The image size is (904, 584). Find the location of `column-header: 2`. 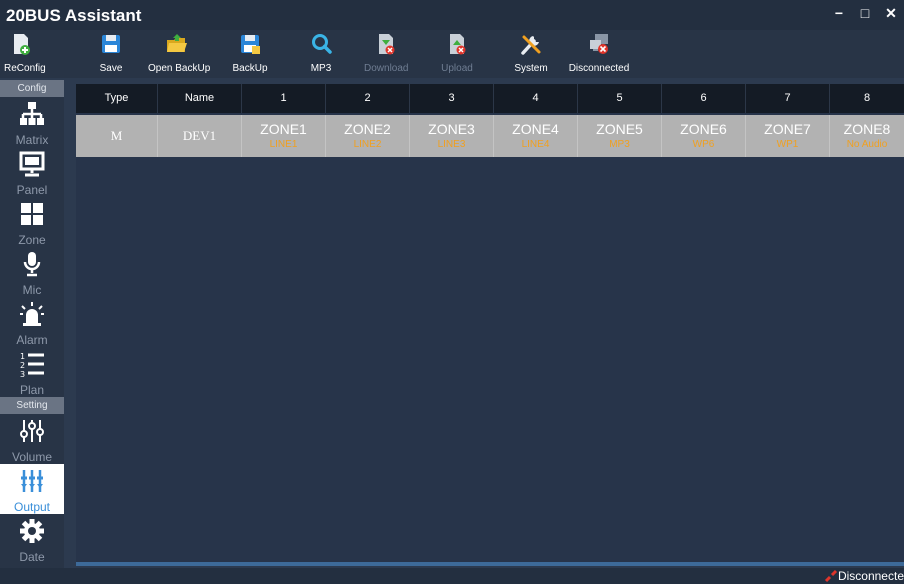

column-header: 2 is located at coordinates (368, 98).